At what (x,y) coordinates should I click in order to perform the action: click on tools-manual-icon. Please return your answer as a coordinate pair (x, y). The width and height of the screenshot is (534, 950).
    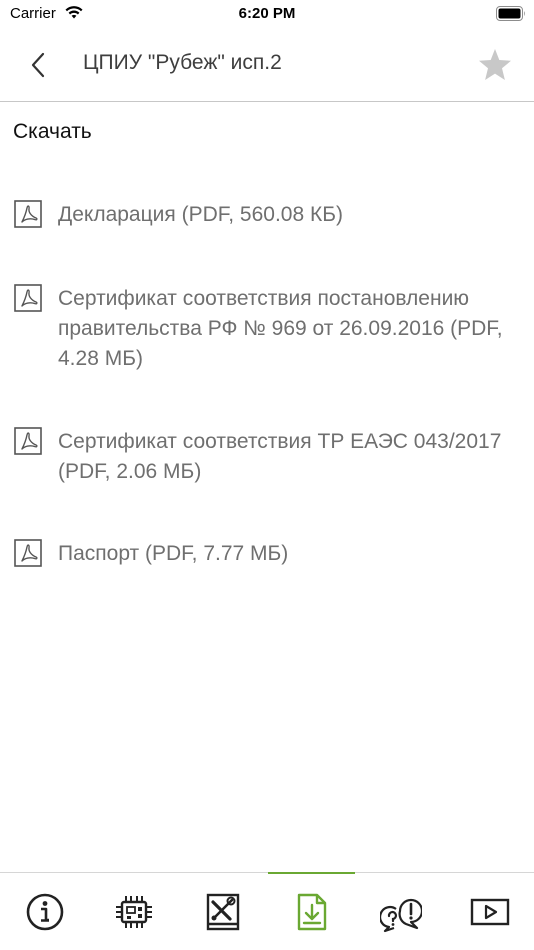
    Looking at the image, I should click on (222, 912).